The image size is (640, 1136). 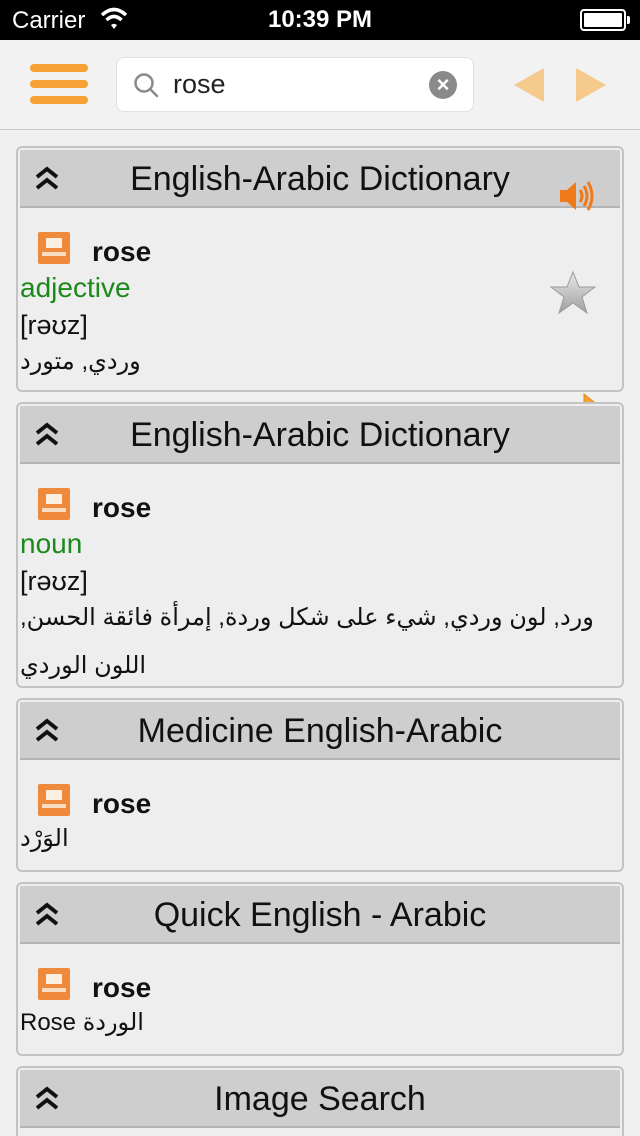 I want to click on dictionary-title: Medicine English-Arabic, so click(x=320, y=731).